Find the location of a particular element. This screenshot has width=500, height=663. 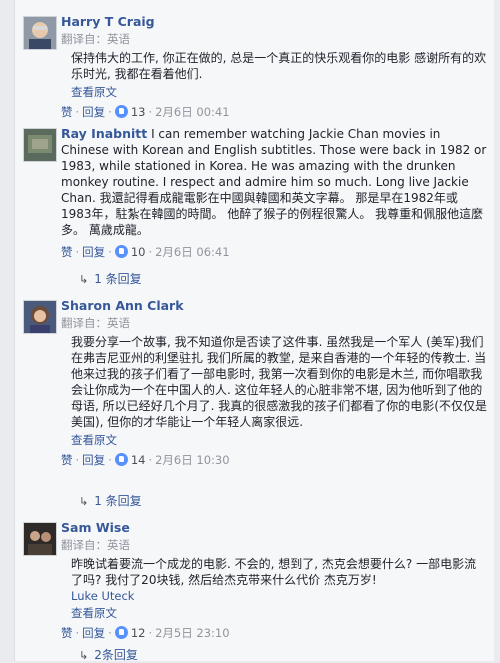

comment-author: Harry T Craig is located at coordinates (274, 21).